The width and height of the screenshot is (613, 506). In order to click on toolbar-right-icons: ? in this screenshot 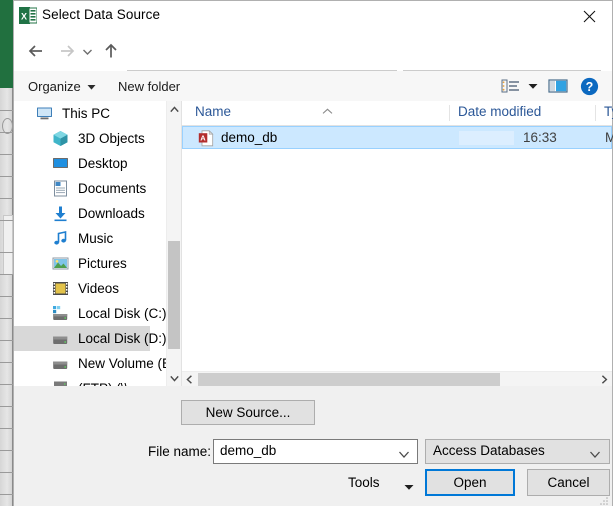, I will do `click(550, 86)`.